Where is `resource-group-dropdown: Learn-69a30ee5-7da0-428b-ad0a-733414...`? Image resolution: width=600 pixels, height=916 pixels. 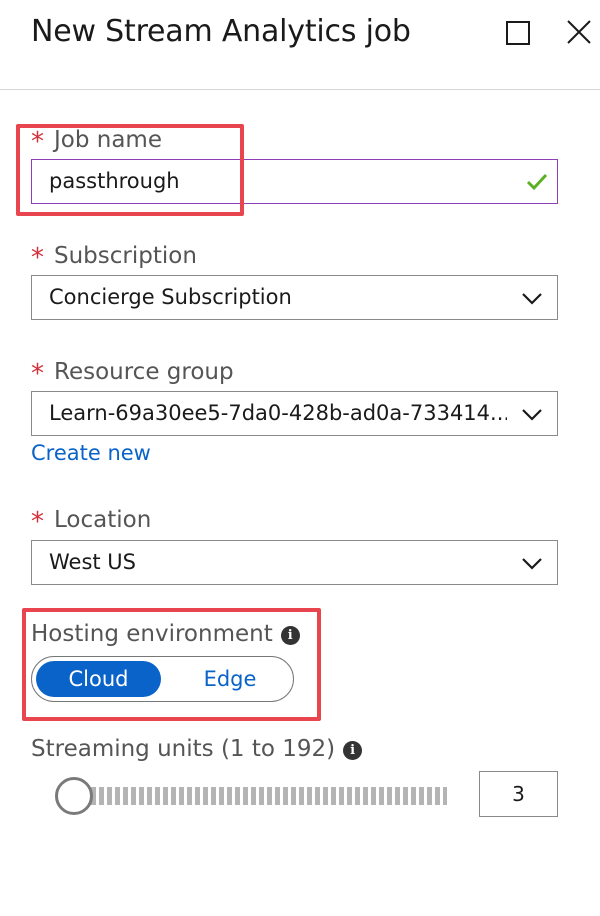 resource-group-dropdown: Learn-69a30ee5-7da0-428b-ad0a-733414... is located at coordinates (294, 413).